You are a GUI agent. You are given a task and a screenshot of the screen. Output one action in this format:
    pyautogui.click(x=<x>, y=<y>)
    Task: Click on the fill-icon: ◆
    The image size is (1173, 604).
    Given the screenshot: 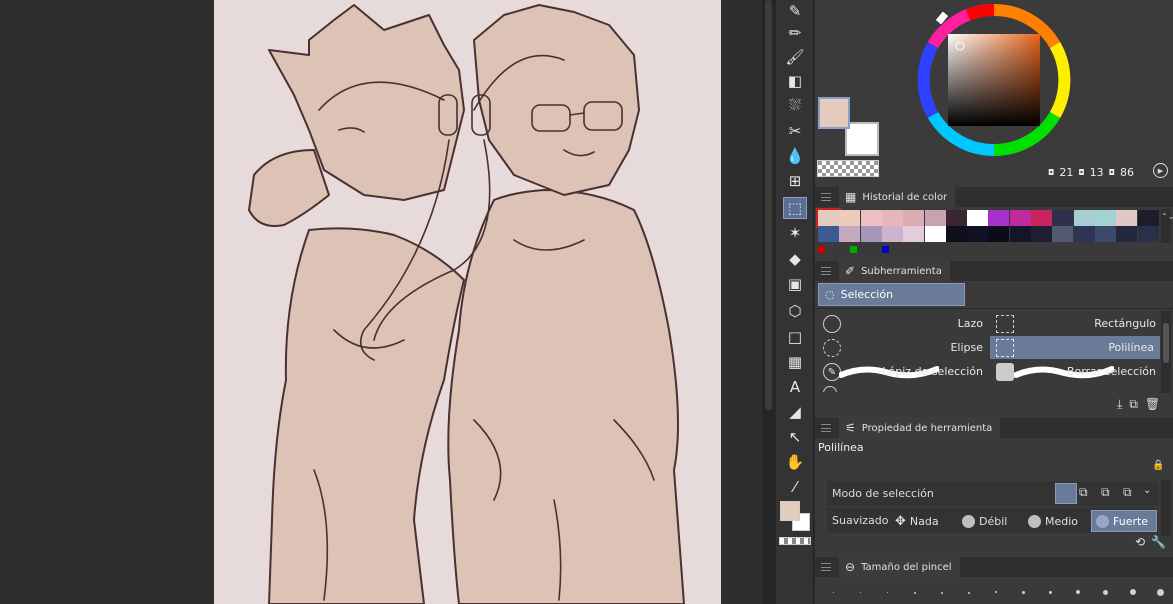 What is the action you would take?
    pyautogui.click(x=795, y=259)
    